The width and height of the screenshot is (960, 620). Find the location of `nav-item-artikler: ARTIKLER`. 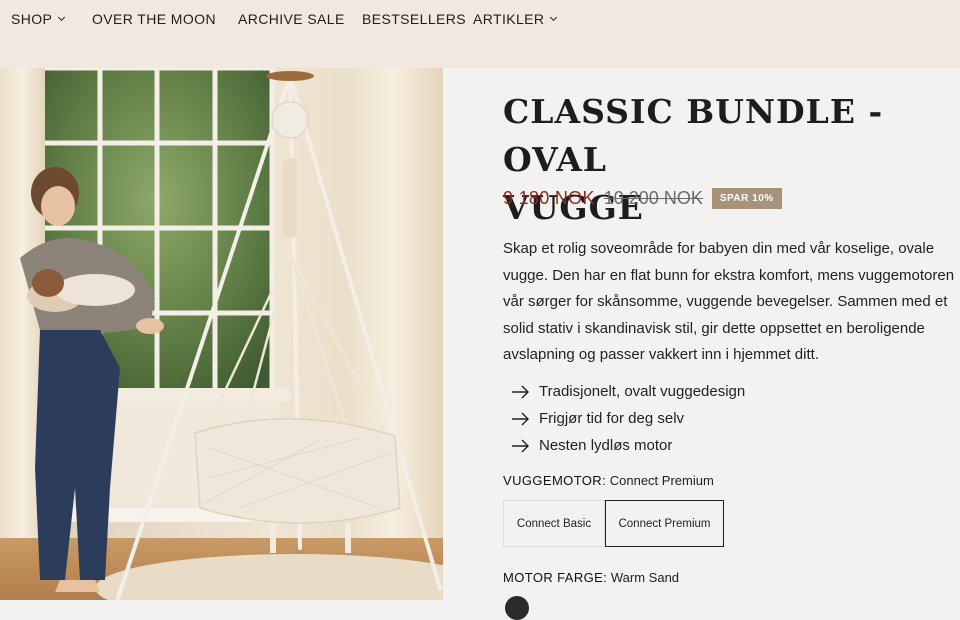

nav-item-artikler: ARTIKLER is located at coordinates (515, 19).